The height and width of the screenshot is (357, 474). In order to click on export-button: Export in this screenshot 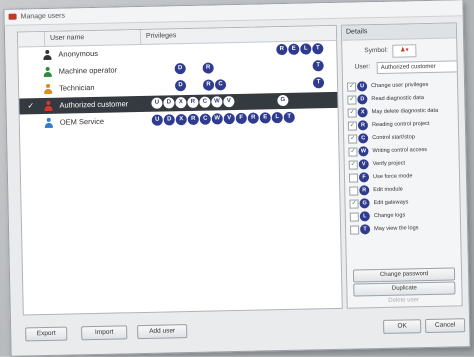, I will do `click(46, 334)`.